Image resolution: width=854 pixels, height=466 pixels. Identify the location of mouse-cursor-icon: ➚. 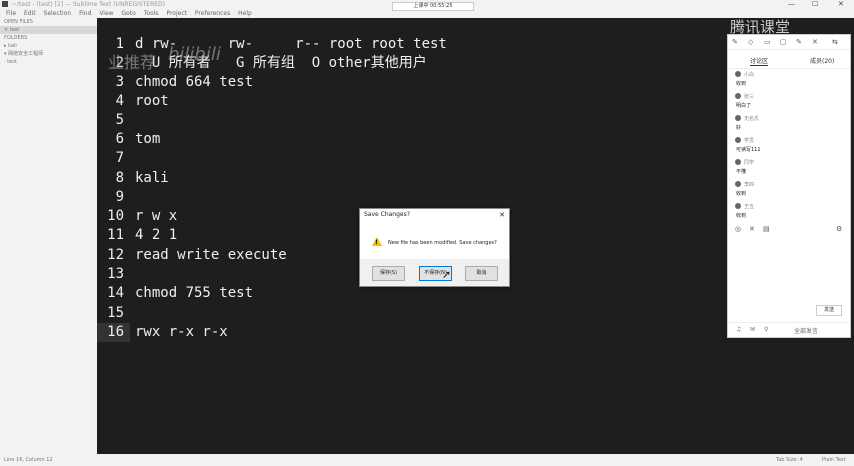
(447, 274).